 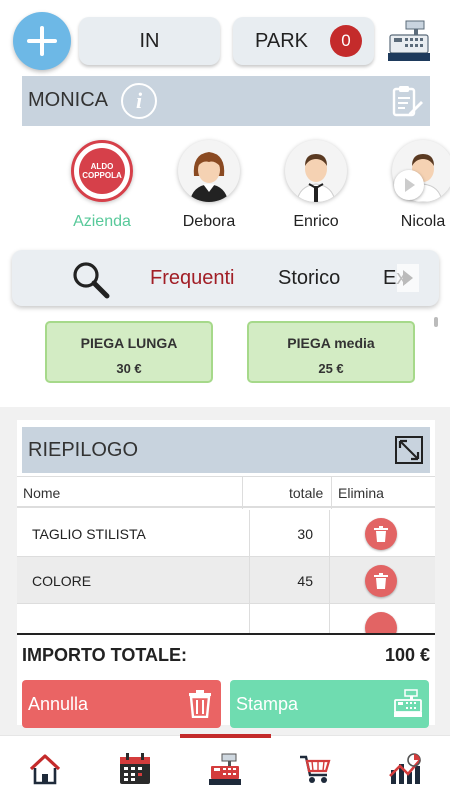 I want to click on clipboard-icon, so click(x=406, y=101).